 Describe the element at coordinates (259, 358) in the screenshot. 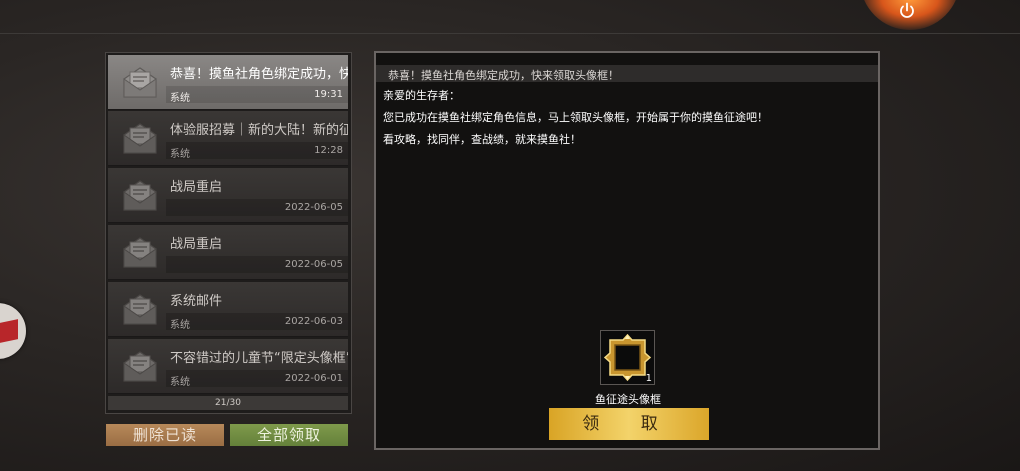

I see `mail-title: 不容错过的儿童节“限定头像框”` at that location.